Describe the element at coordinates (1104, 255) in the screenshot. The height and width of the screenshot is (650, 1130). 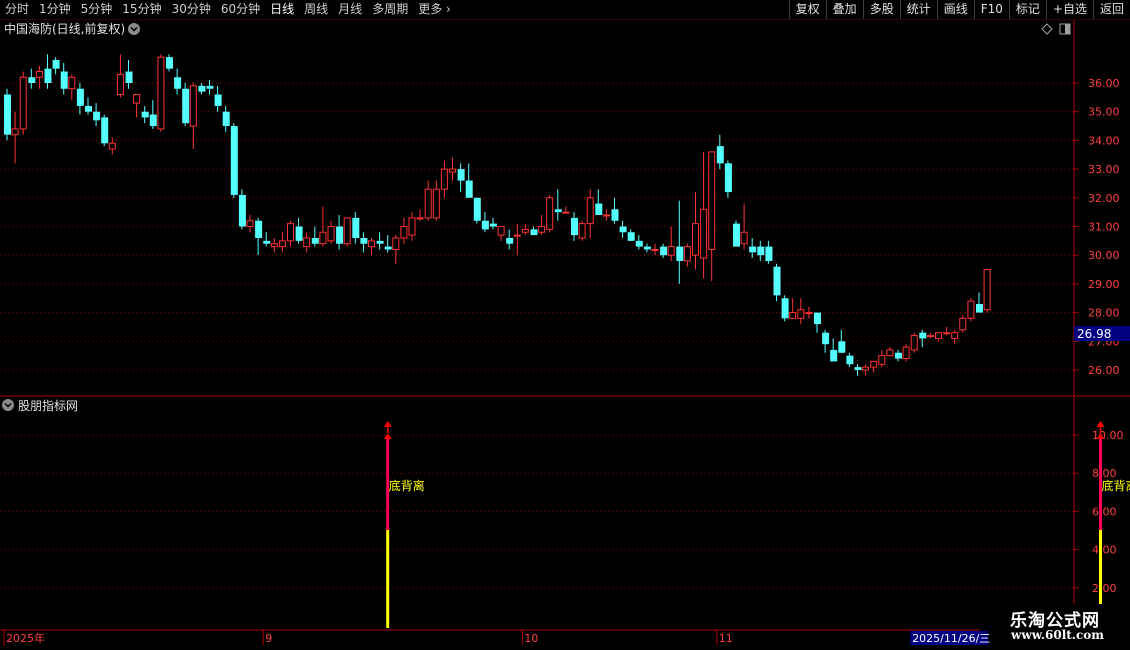
I see `price-tick-label: 30.00` at that location.